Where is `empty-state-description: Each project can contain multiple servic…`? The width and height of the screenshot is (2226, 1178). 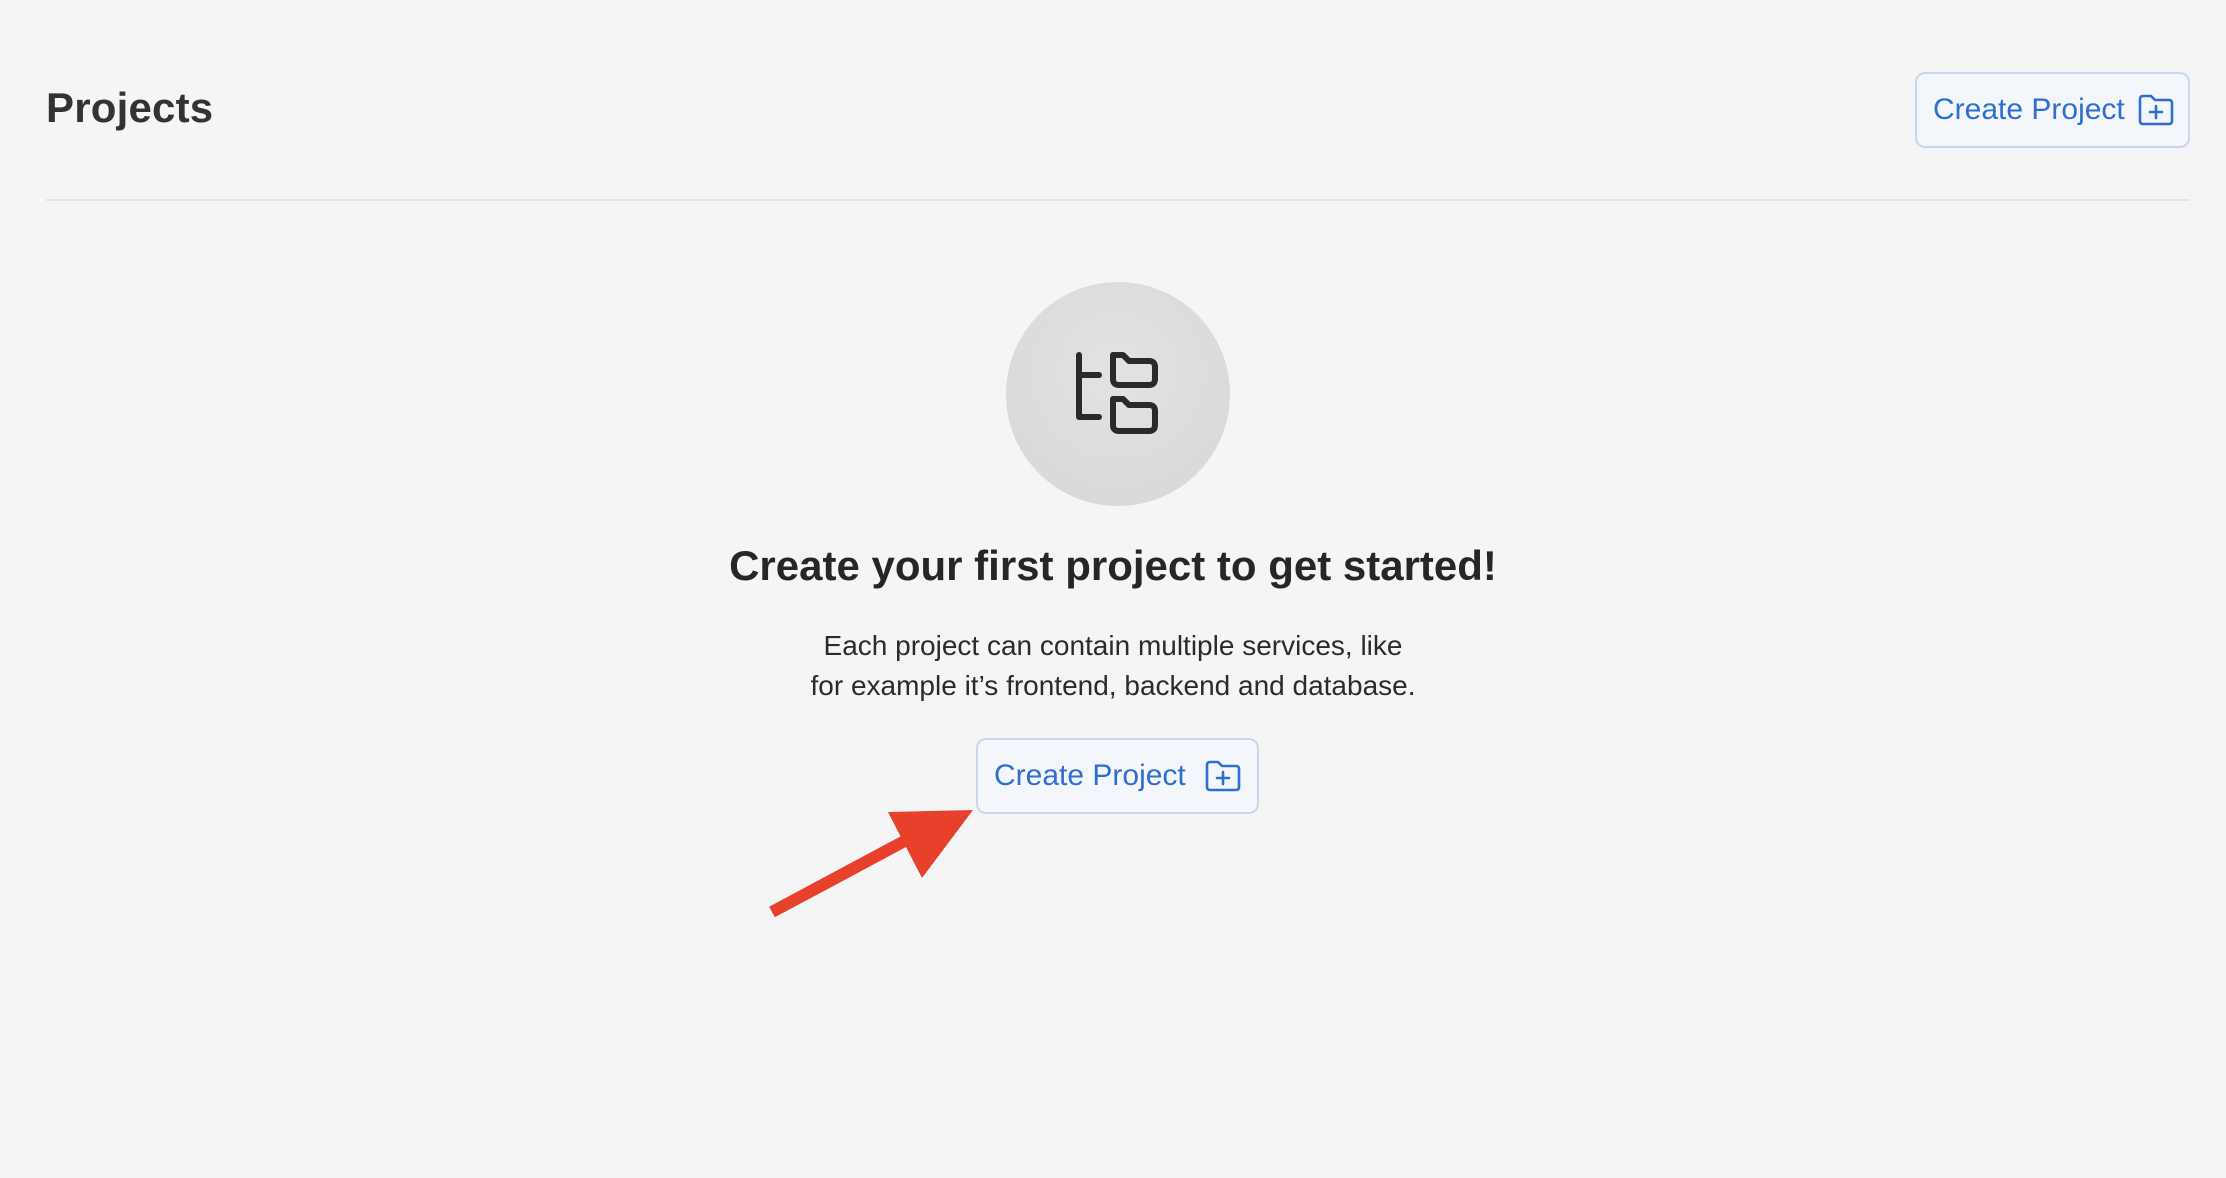
empty-state-description: Each project can contain multiple servic… is located at coordinates (1113, 666).